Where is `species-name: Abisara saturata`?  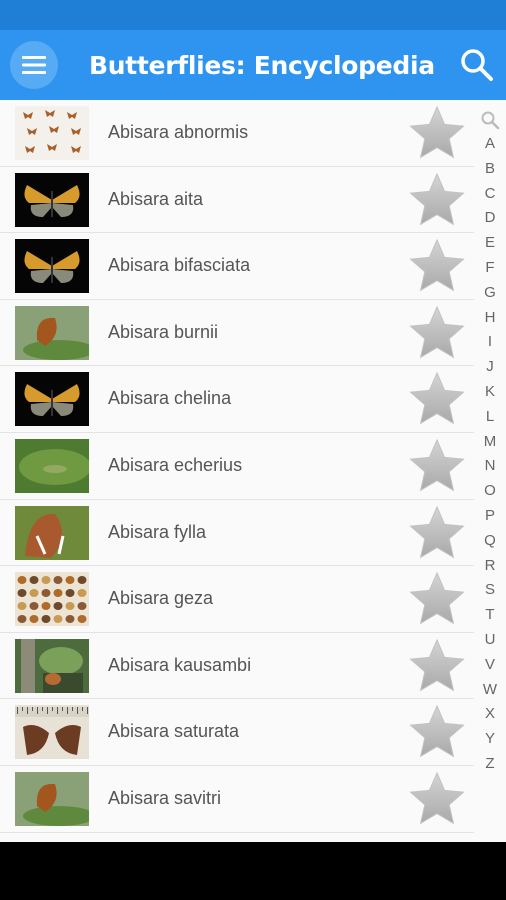 species-name: Abisara saturata is located at coordinates (174, 731).